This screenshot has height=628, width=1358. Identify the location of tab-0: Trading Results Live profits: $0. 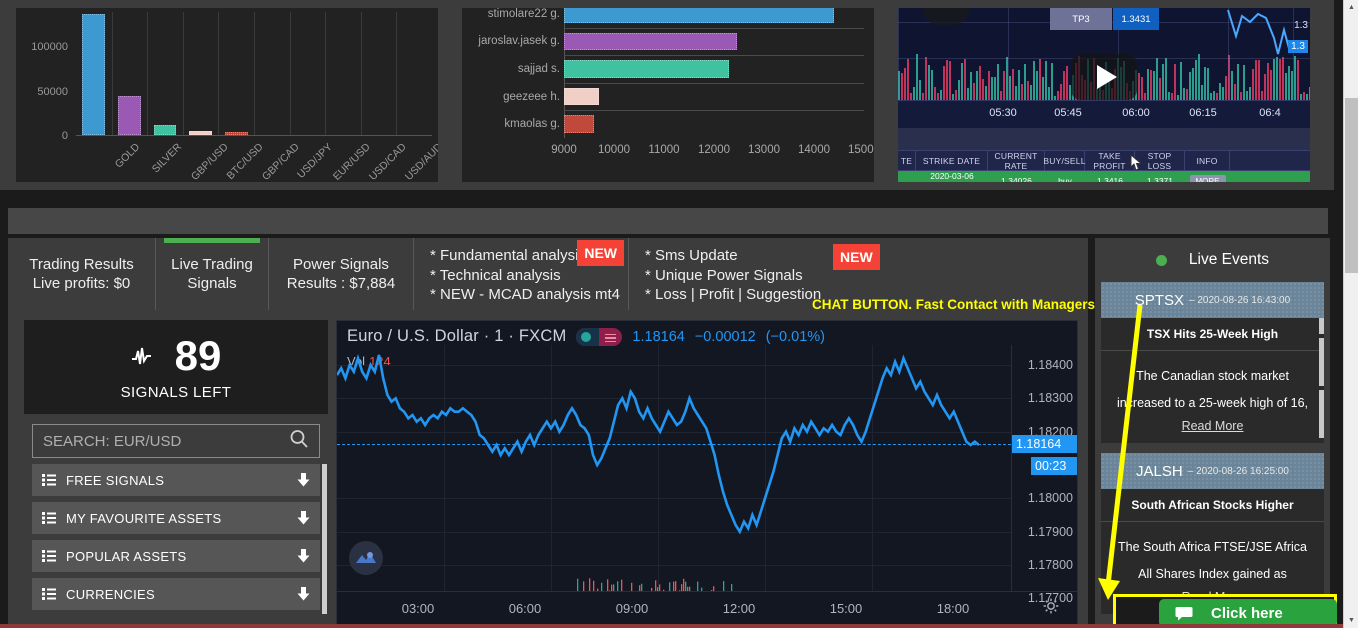
(82, 274).